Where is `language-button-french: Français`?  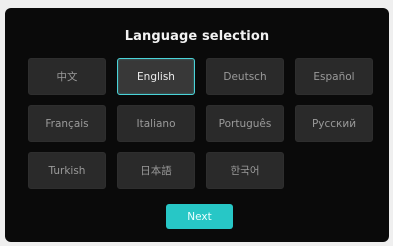
language-button-french: Français is located at coordinates (67, 123).